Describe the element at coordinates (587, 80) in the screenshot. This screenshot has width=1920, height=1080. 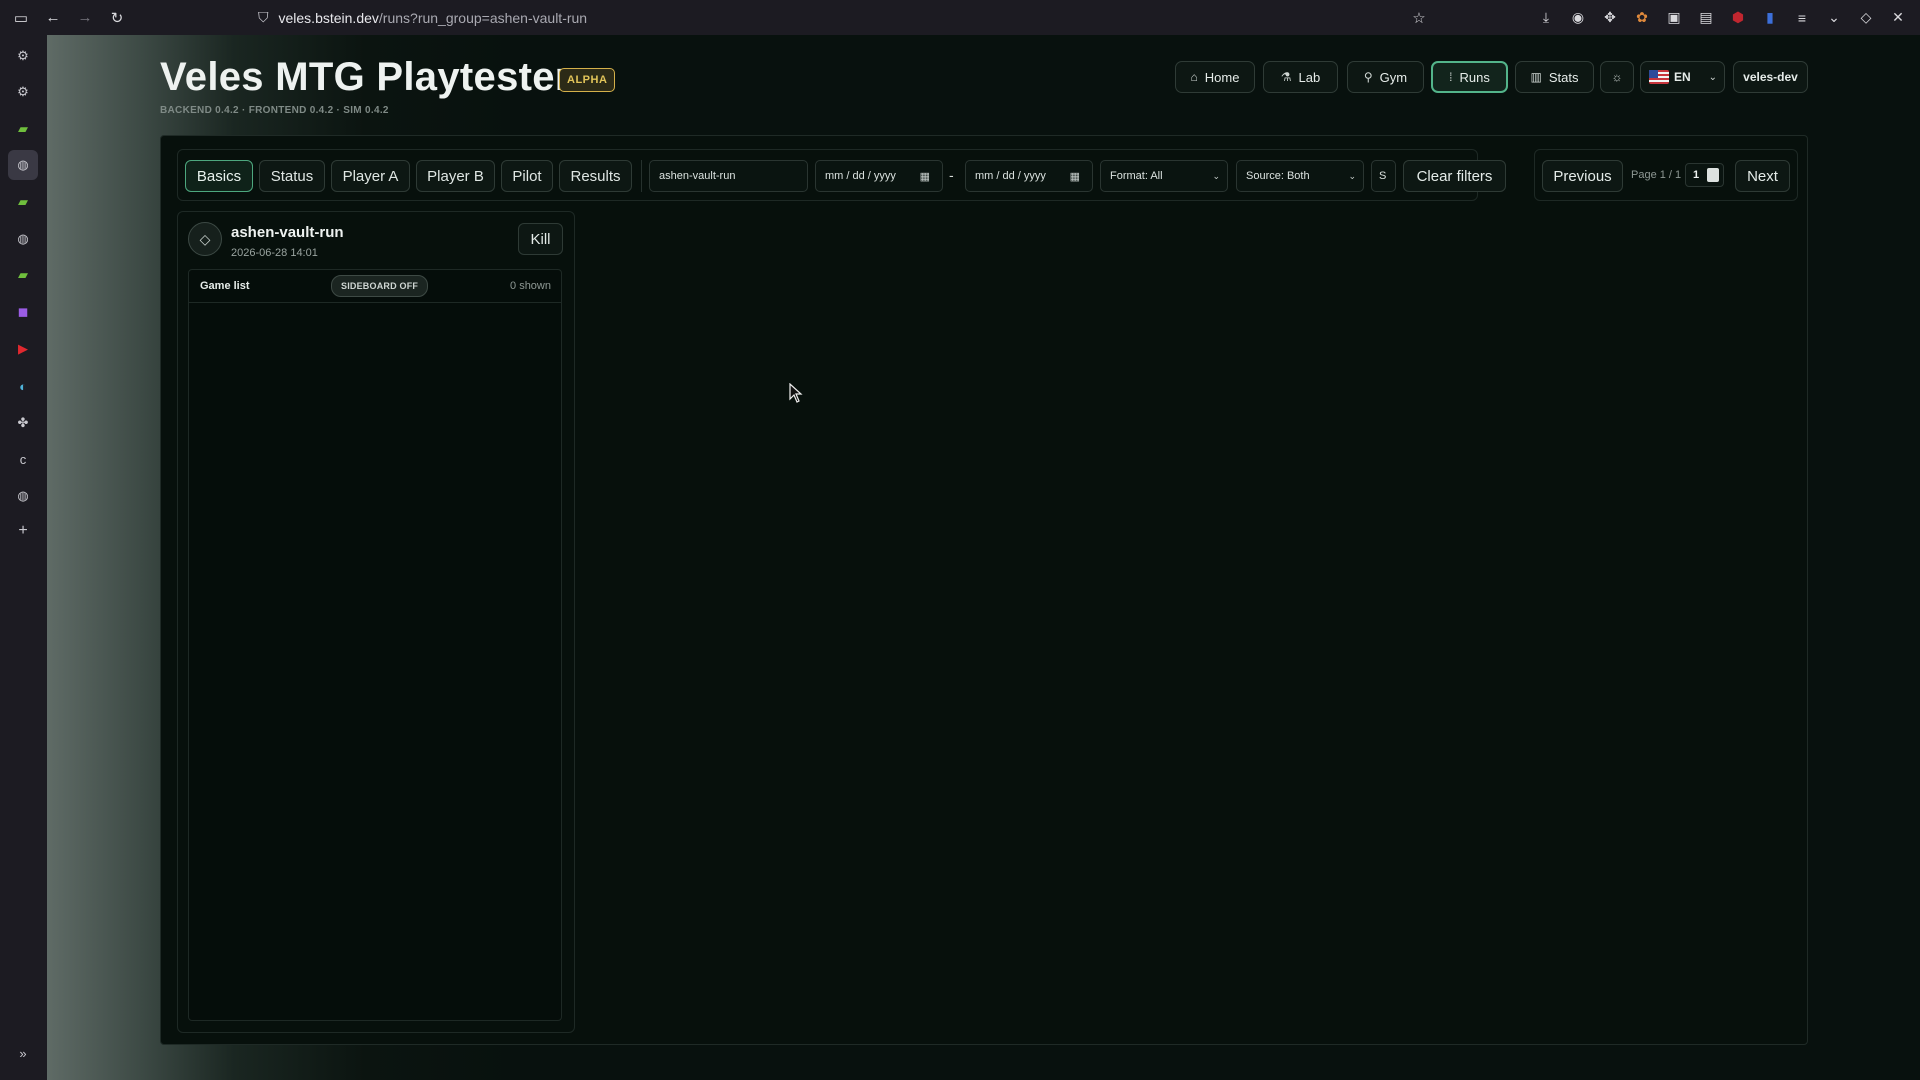
I see `alpha-badge: ALPHA` at that location.